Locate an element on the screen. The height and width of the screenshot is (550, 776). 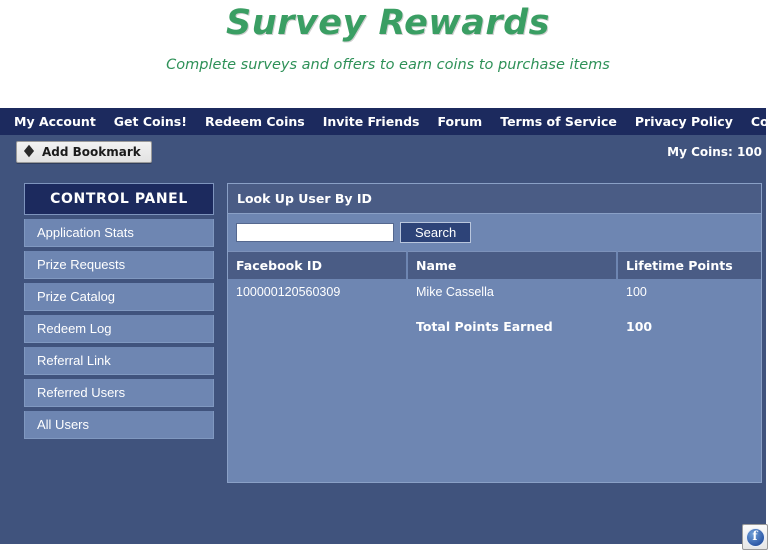
my-coins-status: My Coins: 100 is located at coordinates (714, 152).